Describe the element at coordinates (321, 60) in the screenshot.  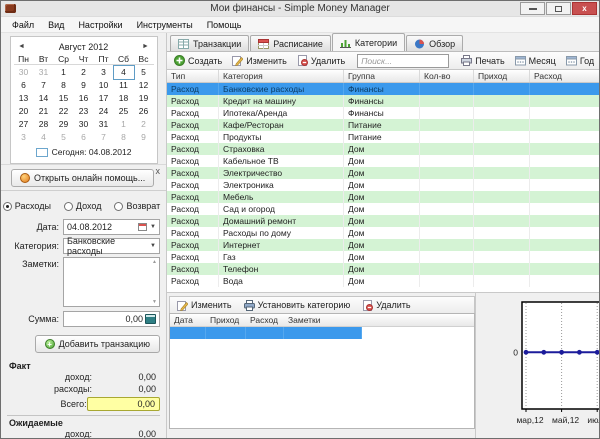
I see `delete-button: Удалить` at that location.